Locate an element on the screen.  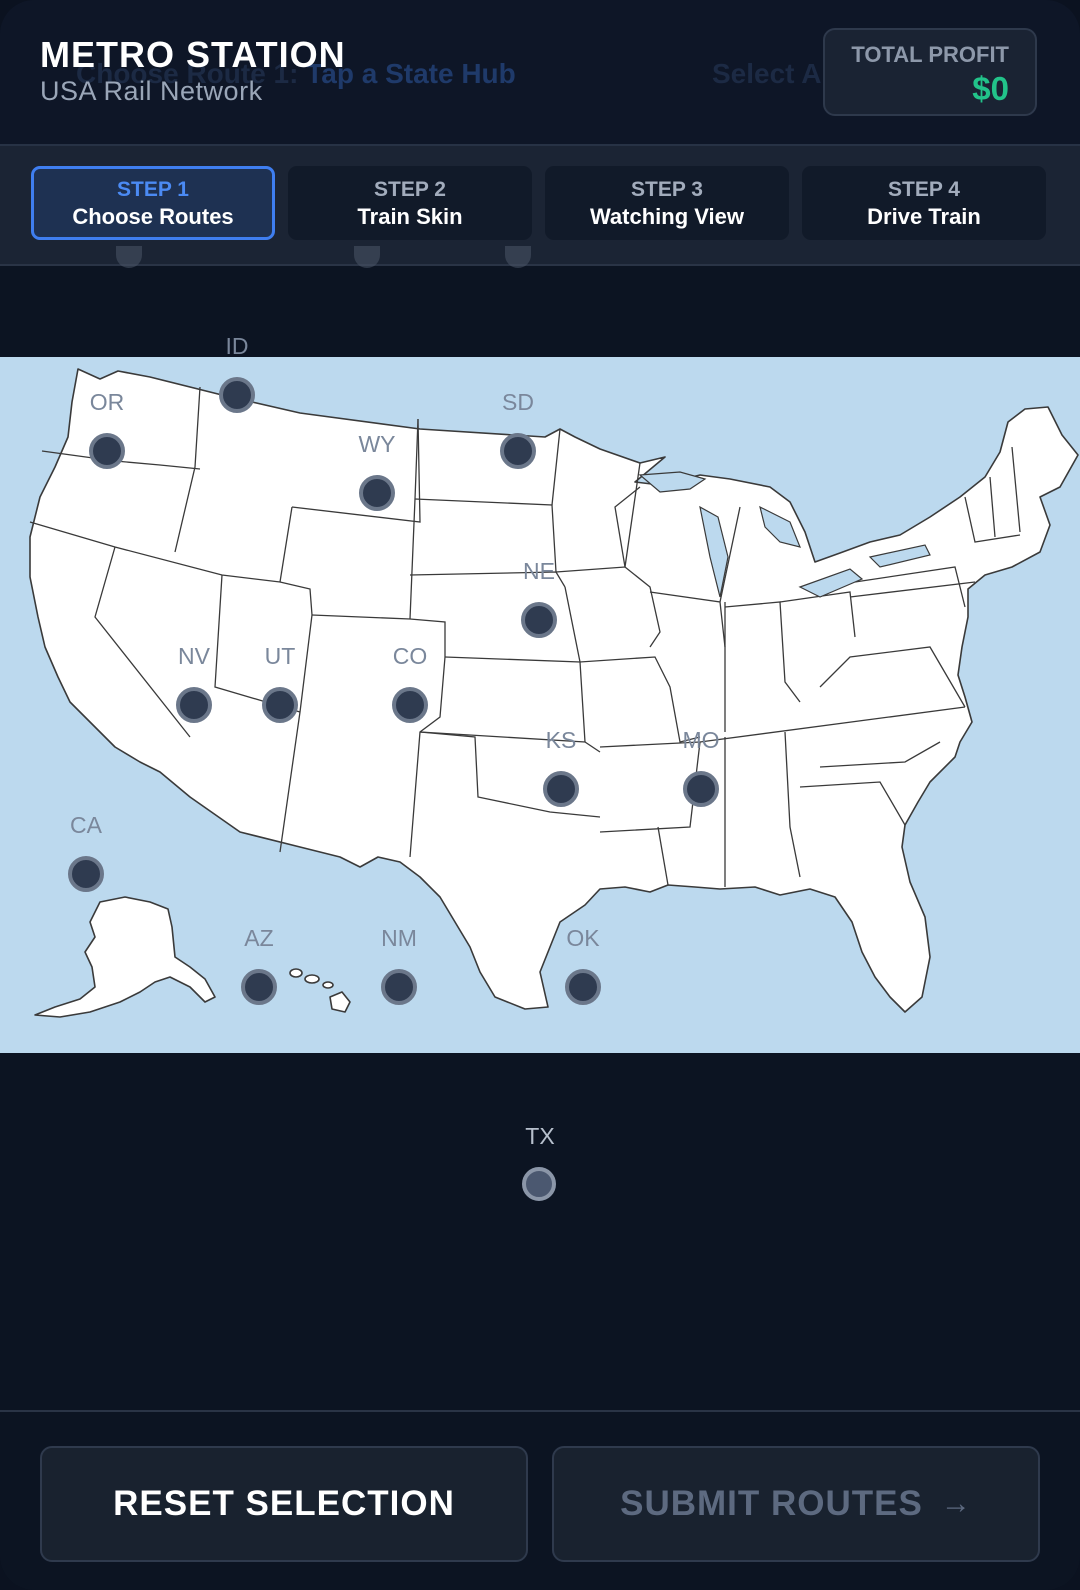
step-name: Choose Routes is located at coordinates (153, 216).